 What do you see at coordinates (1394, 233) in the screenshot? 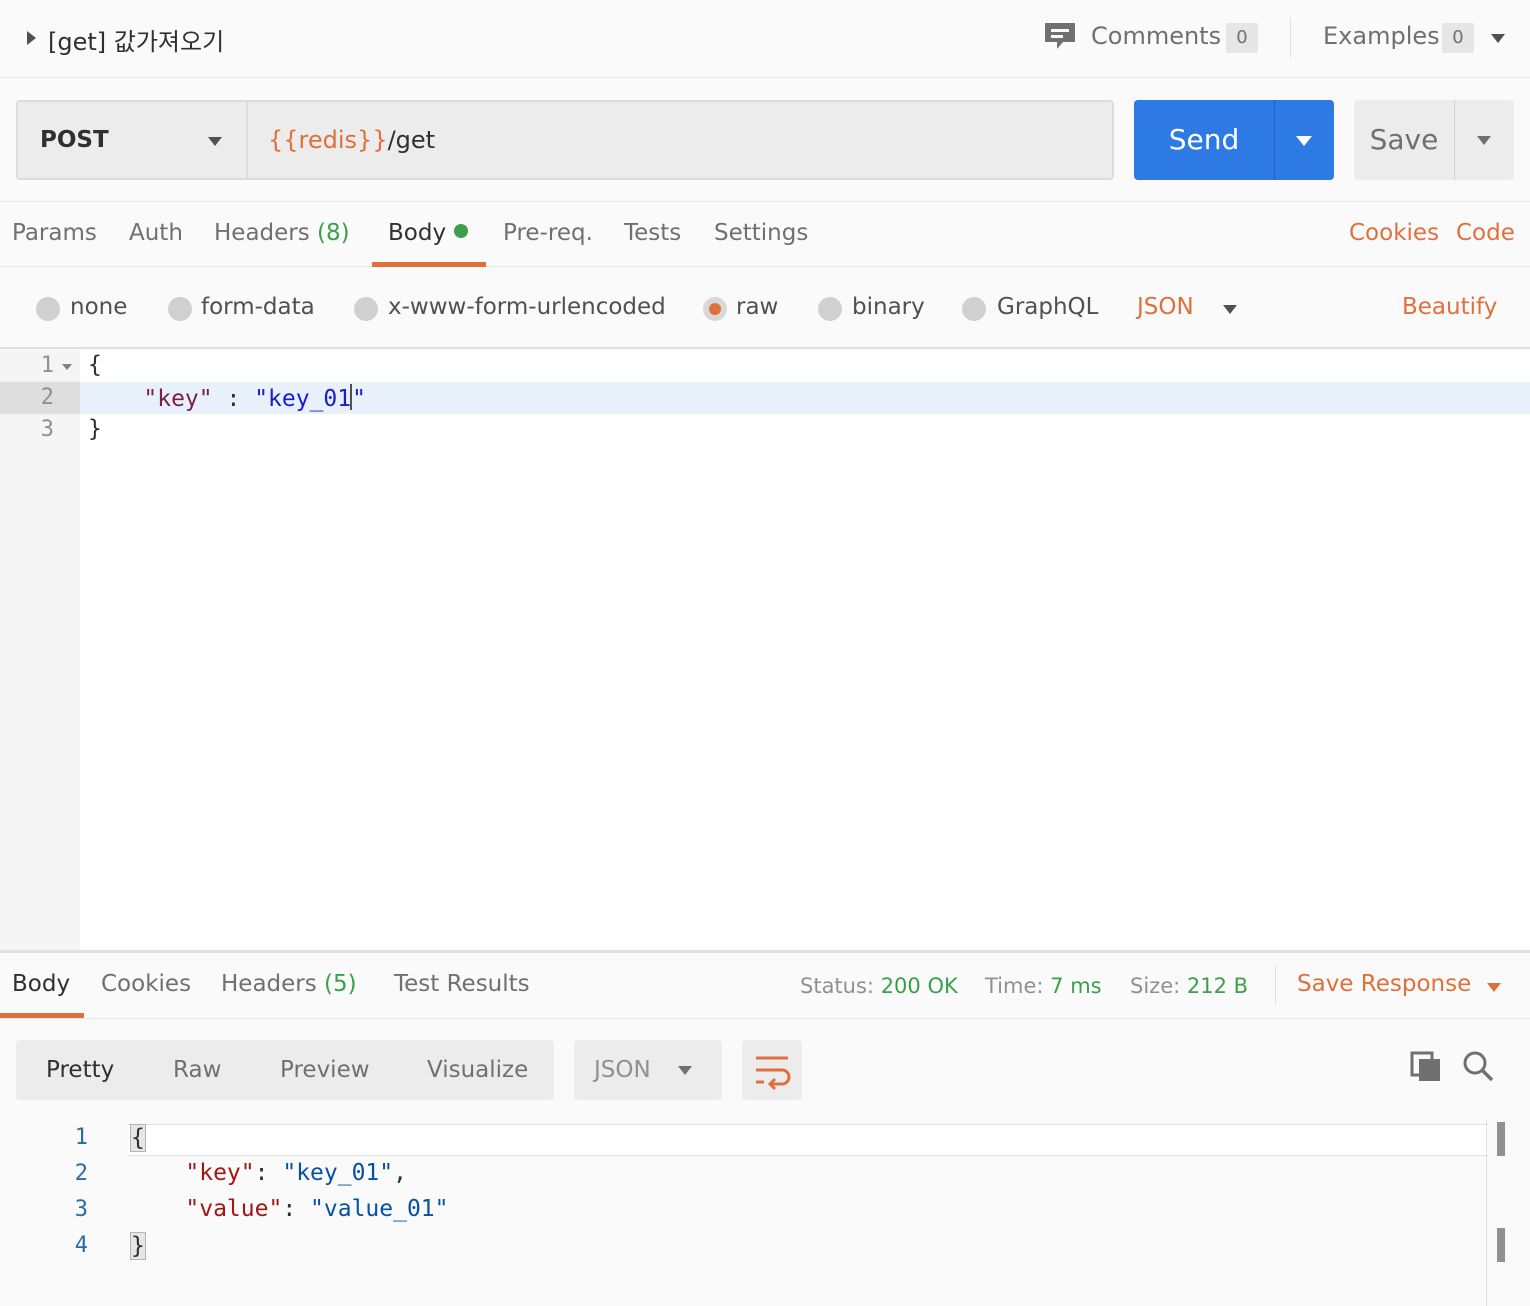
I see `cookies-link: Cookies` at bounding box center [1394, 233].